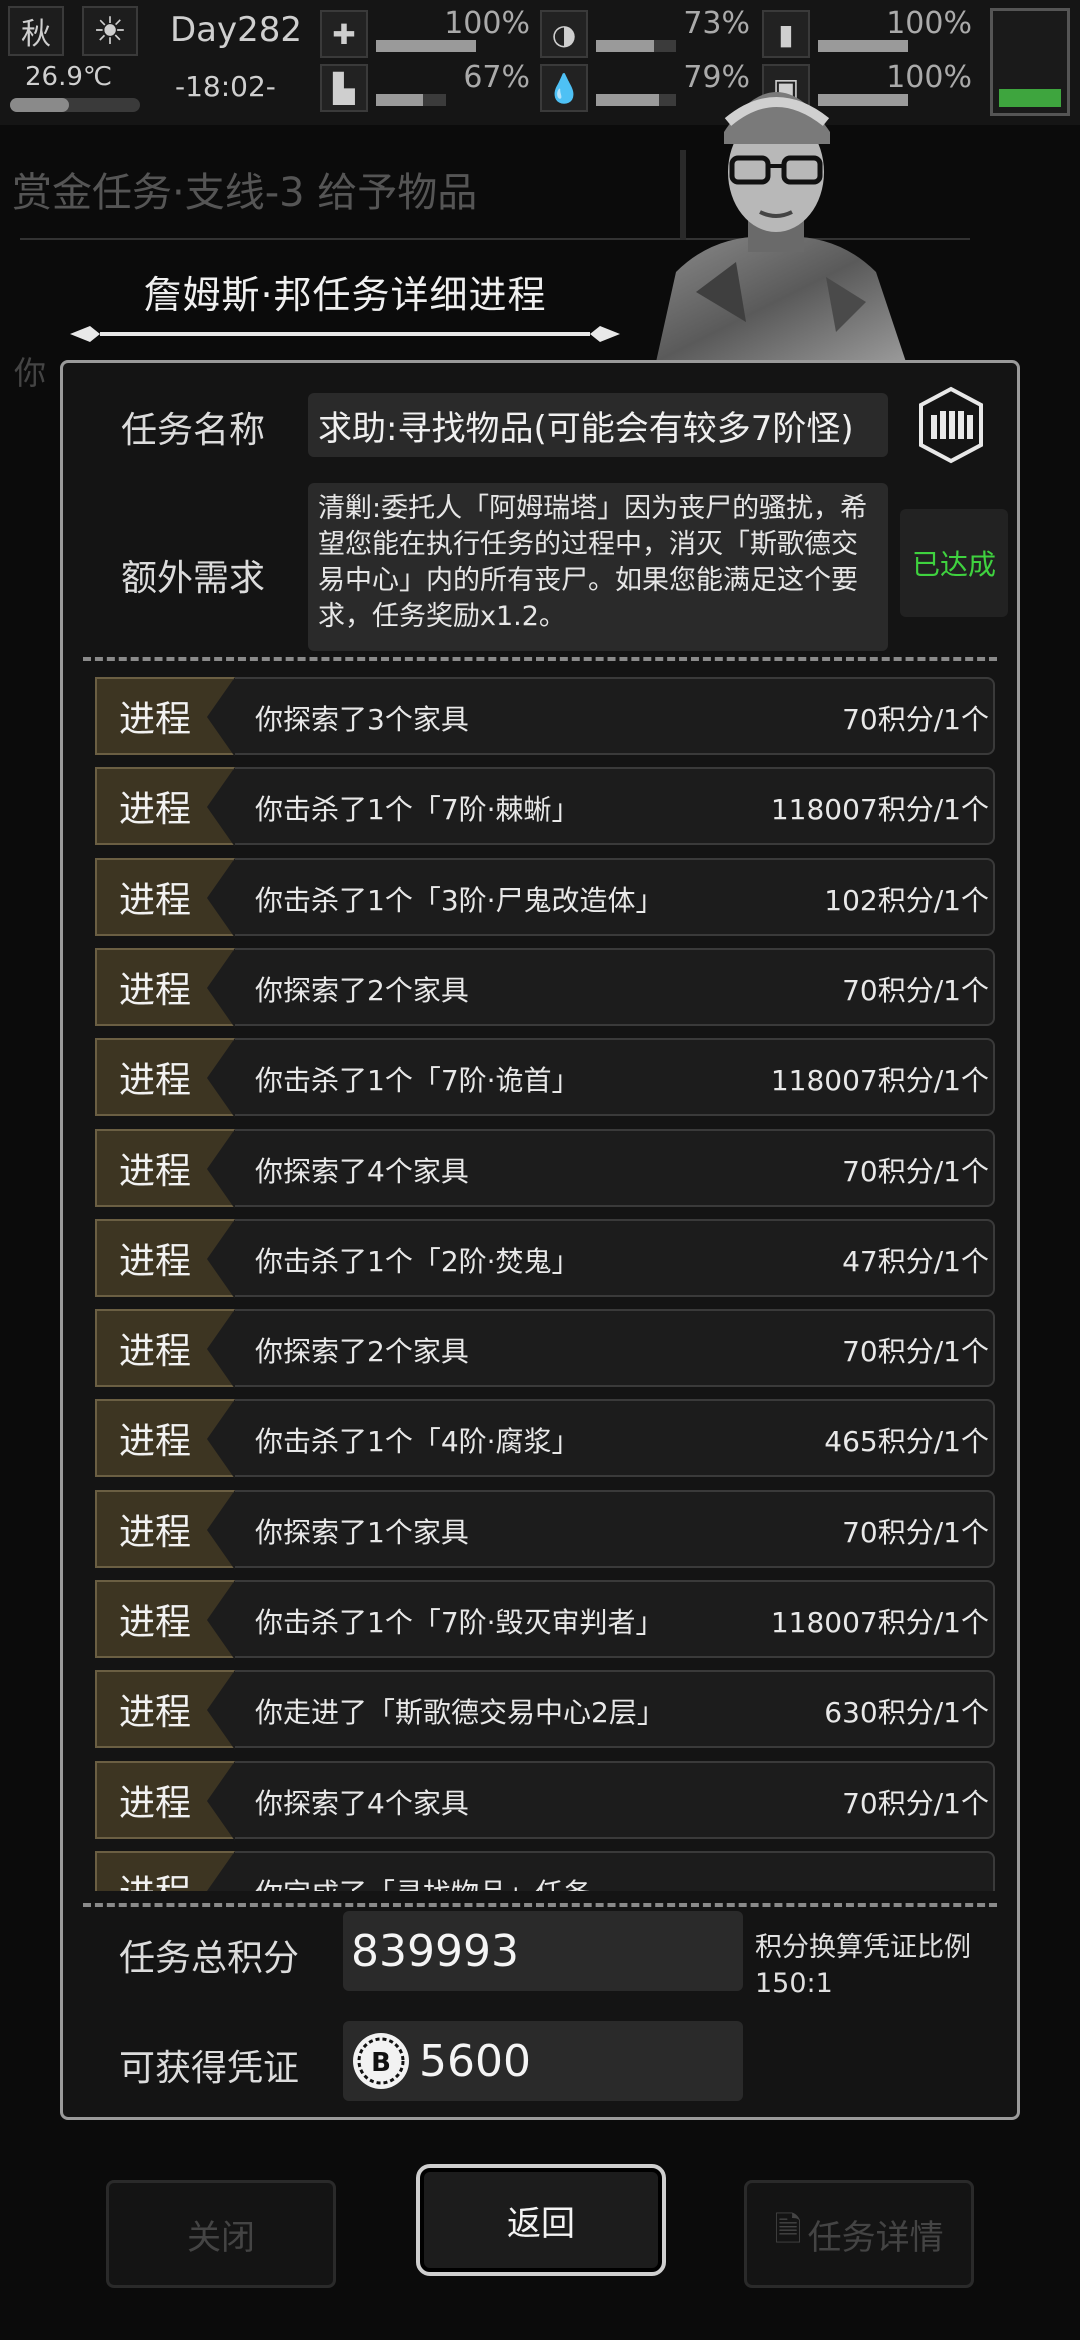 Image resolution: width=1080 pixels, height=2340 pixels. I want to click on progress-description: 你探索了1个家具, so click(362, 1532).